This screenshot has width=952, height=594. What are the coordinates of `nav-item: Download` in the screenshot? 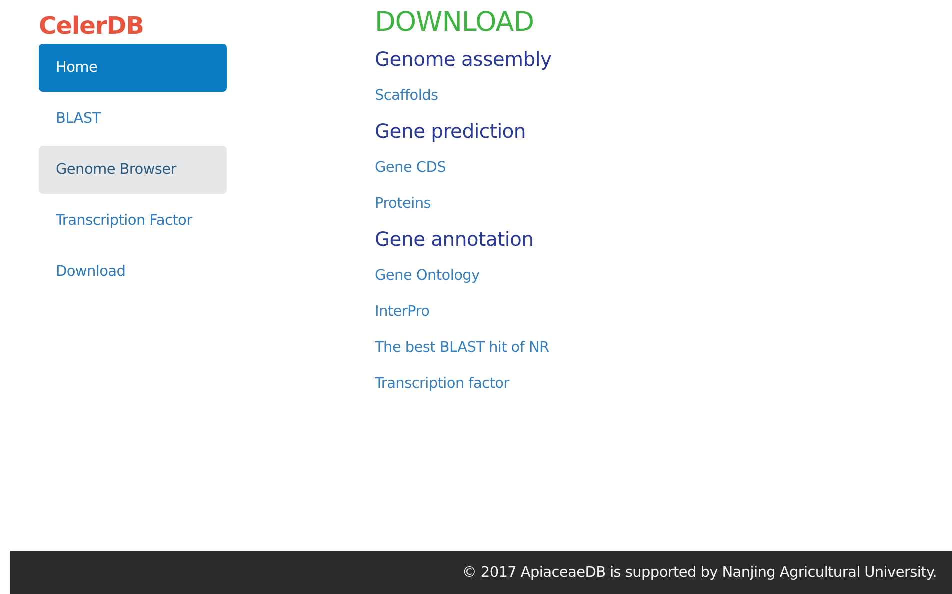 It's located at (133, 272).